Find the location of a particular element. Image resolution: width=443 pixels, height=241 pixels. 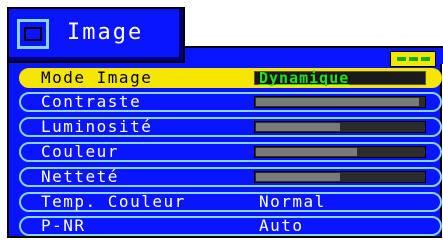

menu-title: Image is located at coordinates (105, 32).